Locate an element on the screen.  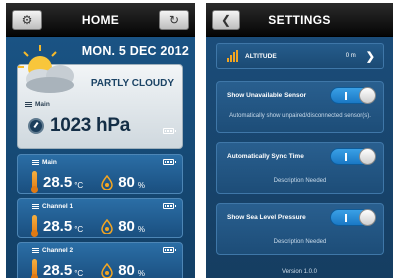
sensor-name: Channel 2 is located at coordinates (52, 250).